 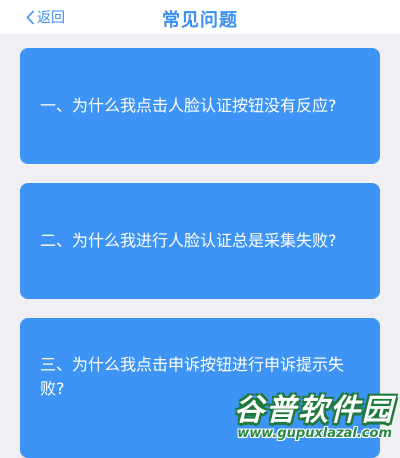 I want to click on faq-question-1: 一、为什么我点击人脸认证按钮没有反应?, so click(x=188, y=105).